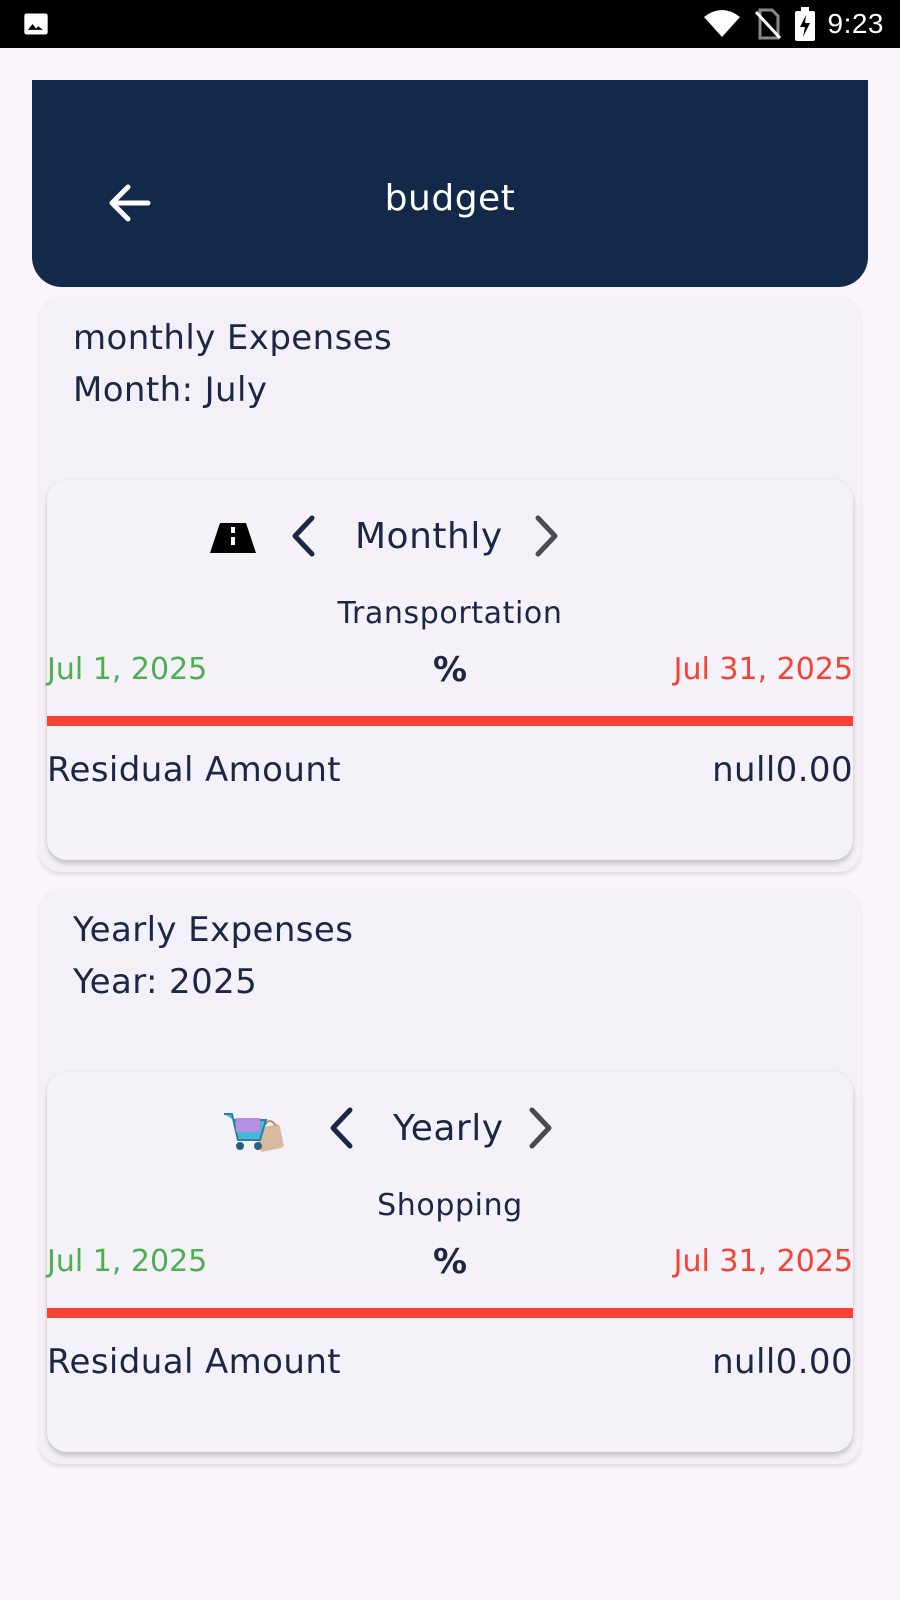 The width and height of the screenshot is (900, 1600). Describe the element at coordinates (805, 24) in the screenshot. I see `battery-charging-icon` at that location.